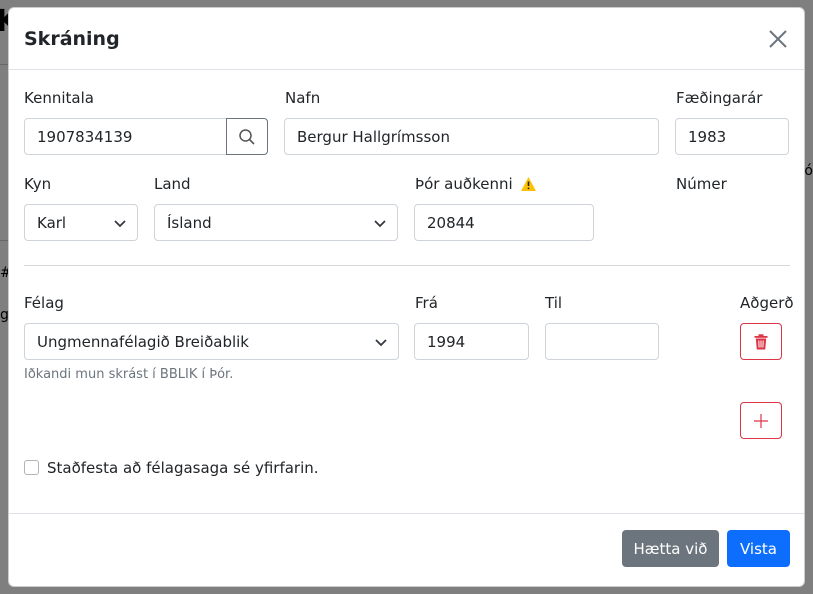  What do you see at coordinates (172, 184) in the screenshot?
I see `land-label: Land` at bounding box center [172, 184].